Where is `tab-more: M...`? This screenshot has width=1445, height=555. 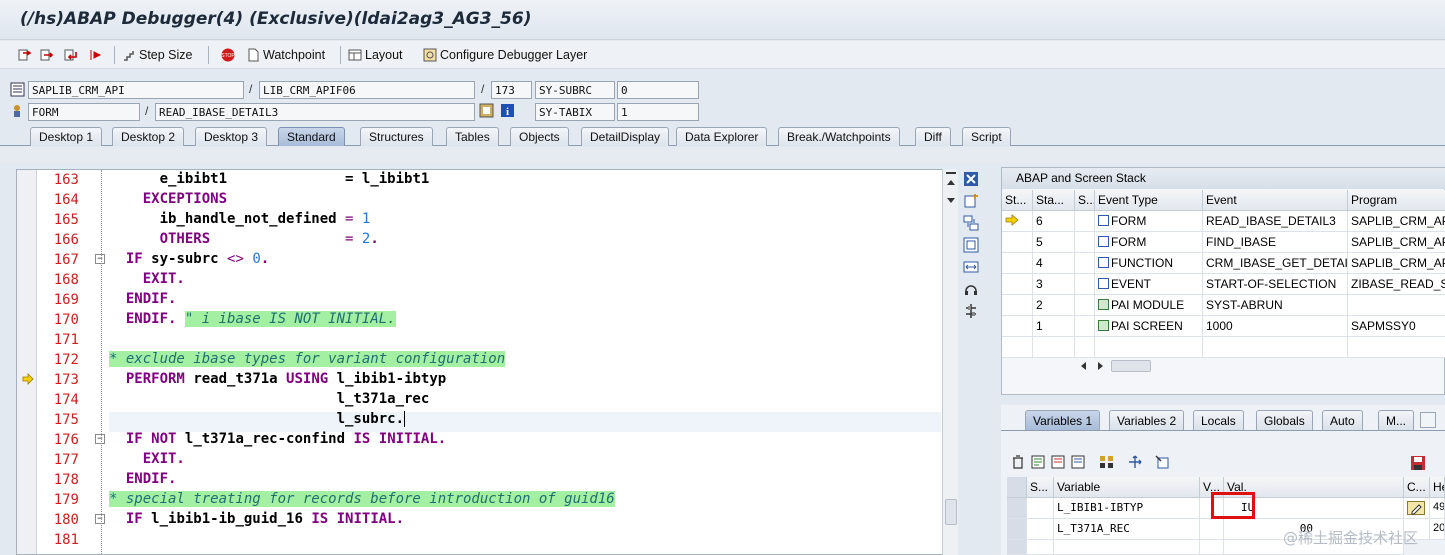
tab-more: M... is located at coordinates (1396, 420).